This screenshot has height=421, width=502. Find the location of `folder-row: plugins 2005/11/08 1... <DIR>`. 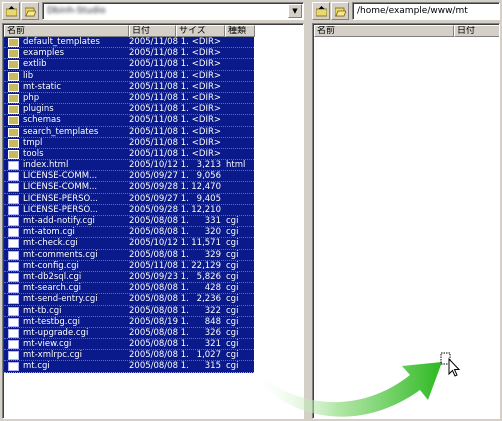

folder-row: plugins 2005/11/08 1... <DIR> is located at coordinates (129, 110).